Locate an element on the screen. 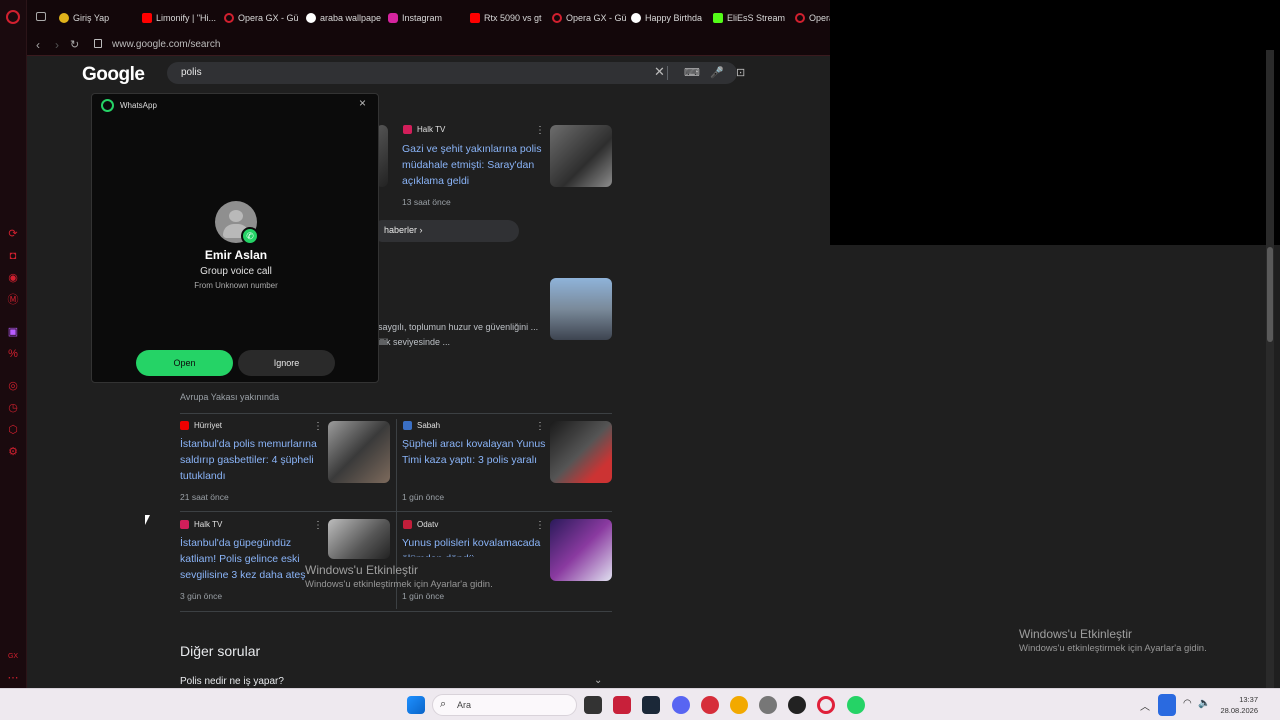  clock-time: 13:37 is located at coordinates (1248, 699).